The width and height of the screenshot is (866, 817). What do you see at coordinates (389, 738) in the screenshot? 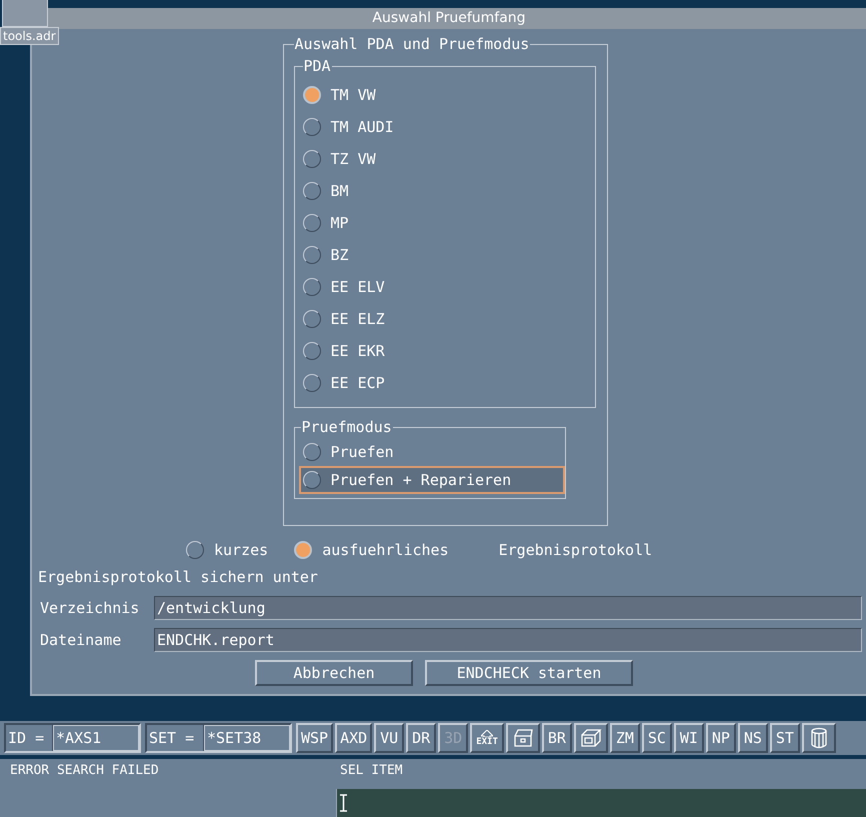
I see `toolbar-button: VU` at bounding box center [389, 738].